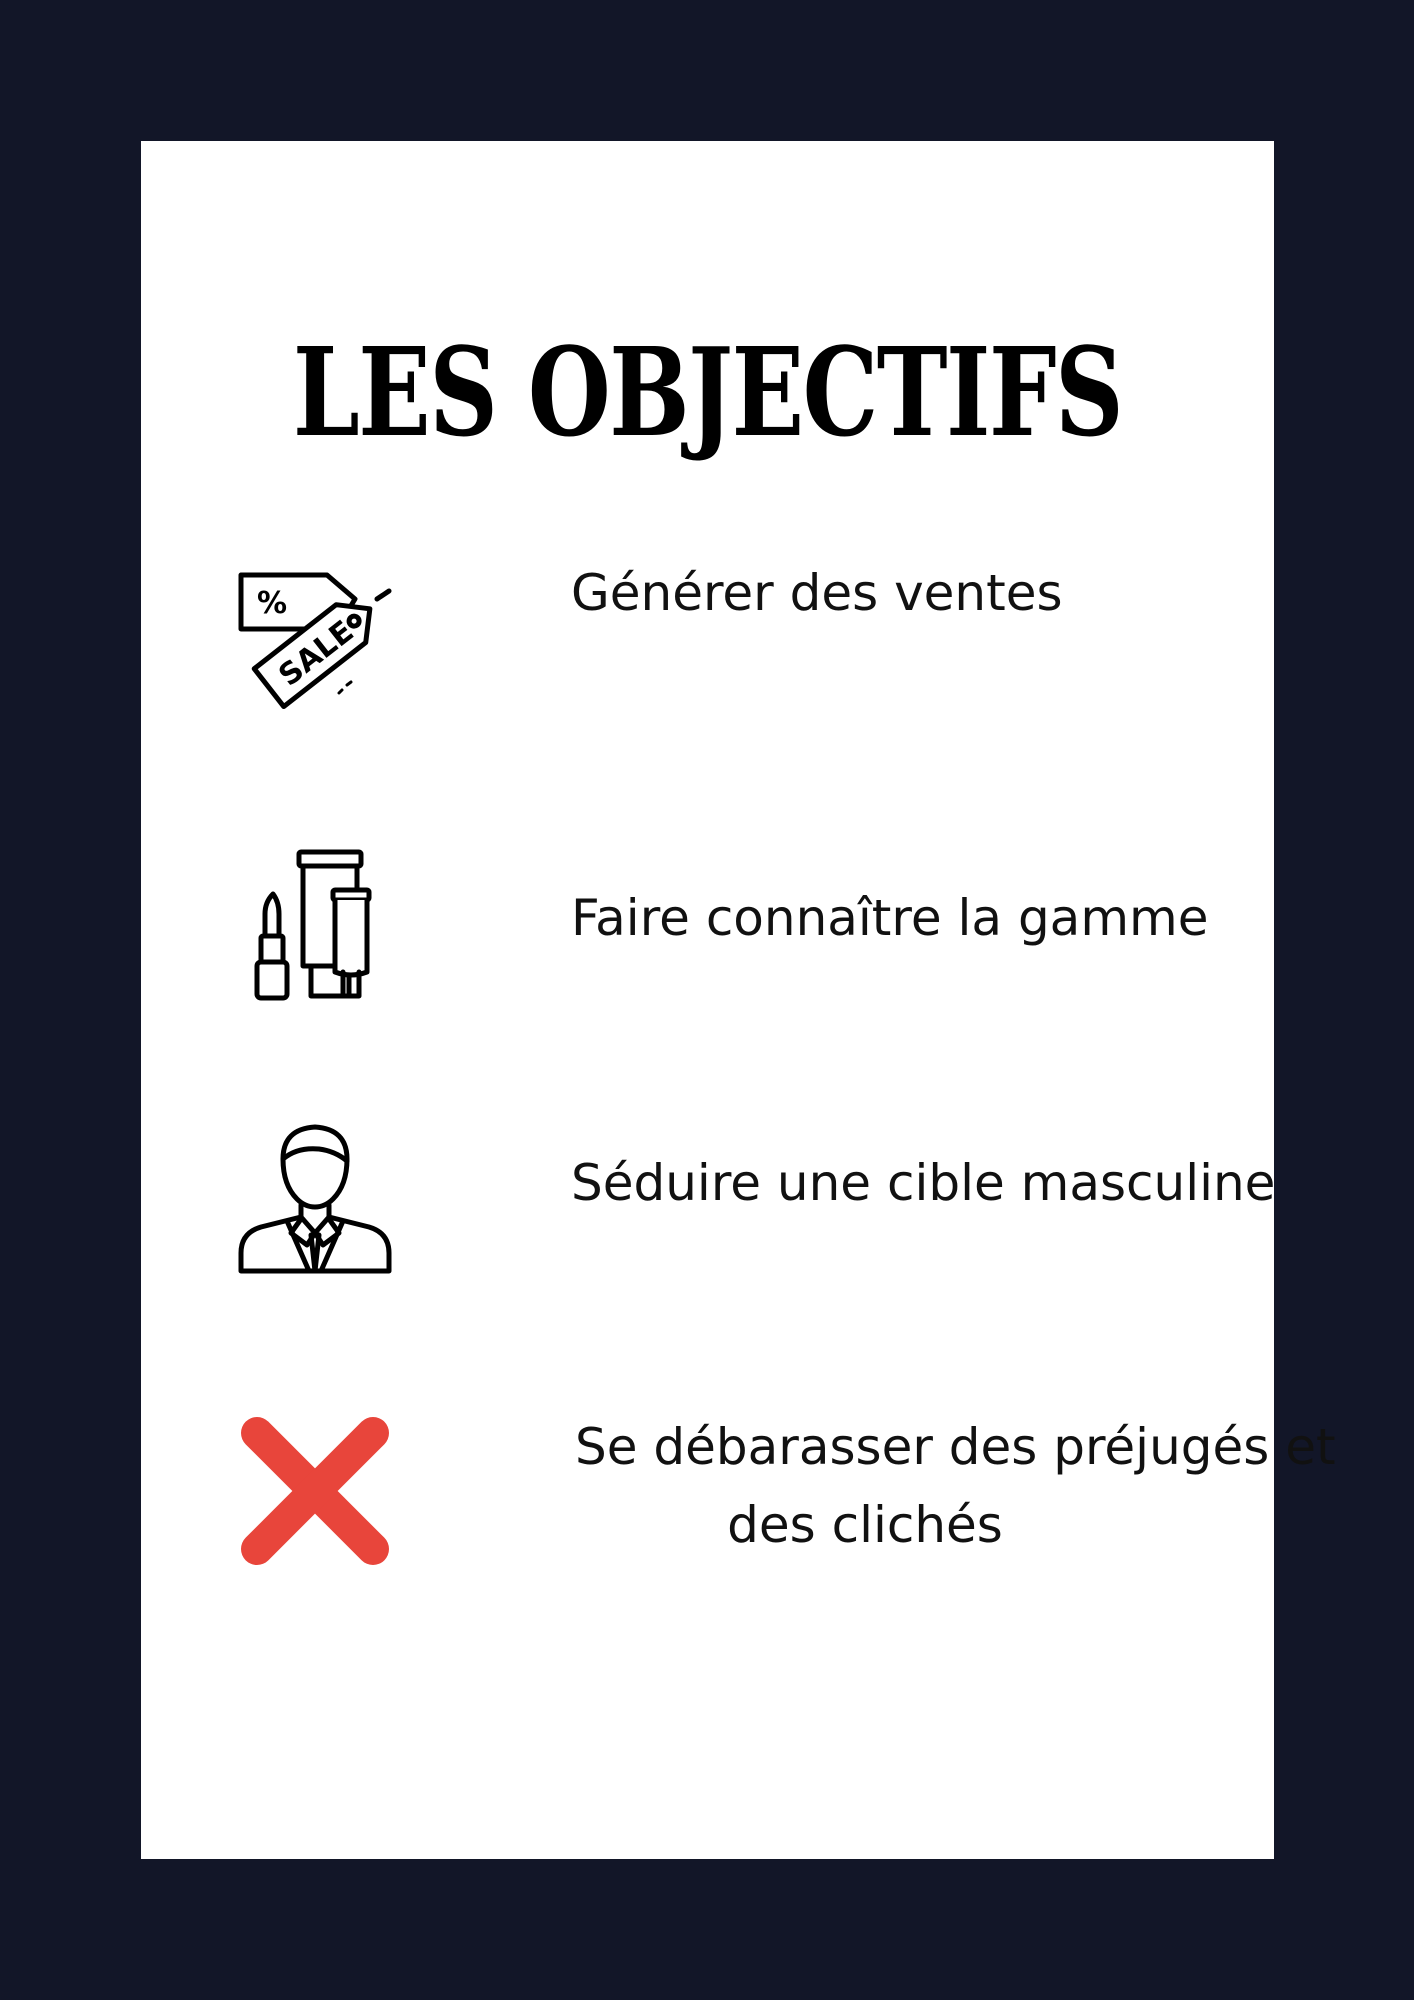 The image size is (1414, 2000). I want to click on objective-label-line-2: des clichés, so click(865, 1525).